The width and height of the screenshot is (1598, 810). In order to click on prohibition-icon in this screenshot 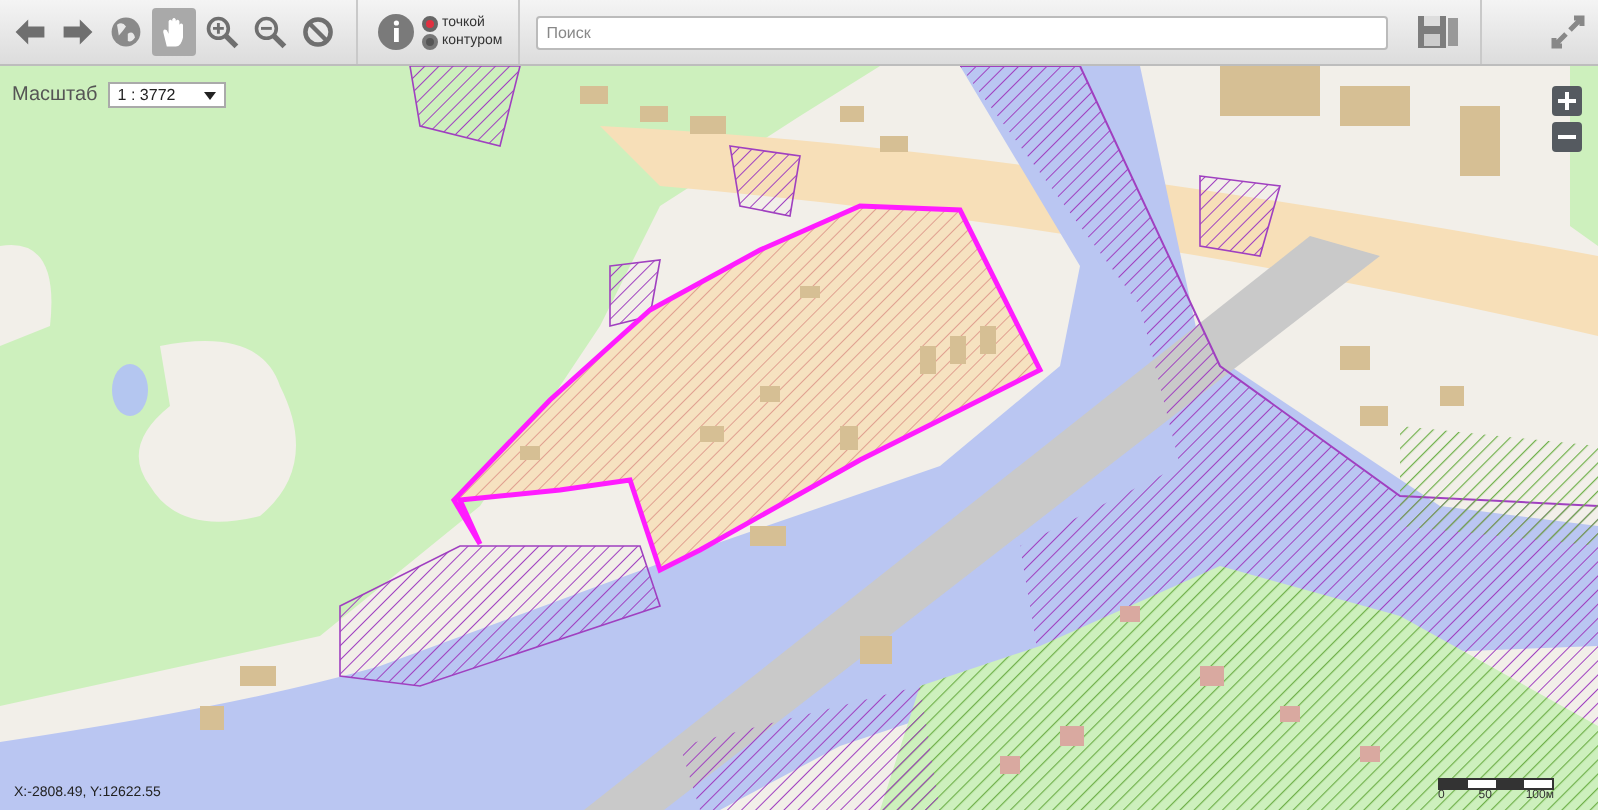, I will do `click(318, 32)`.